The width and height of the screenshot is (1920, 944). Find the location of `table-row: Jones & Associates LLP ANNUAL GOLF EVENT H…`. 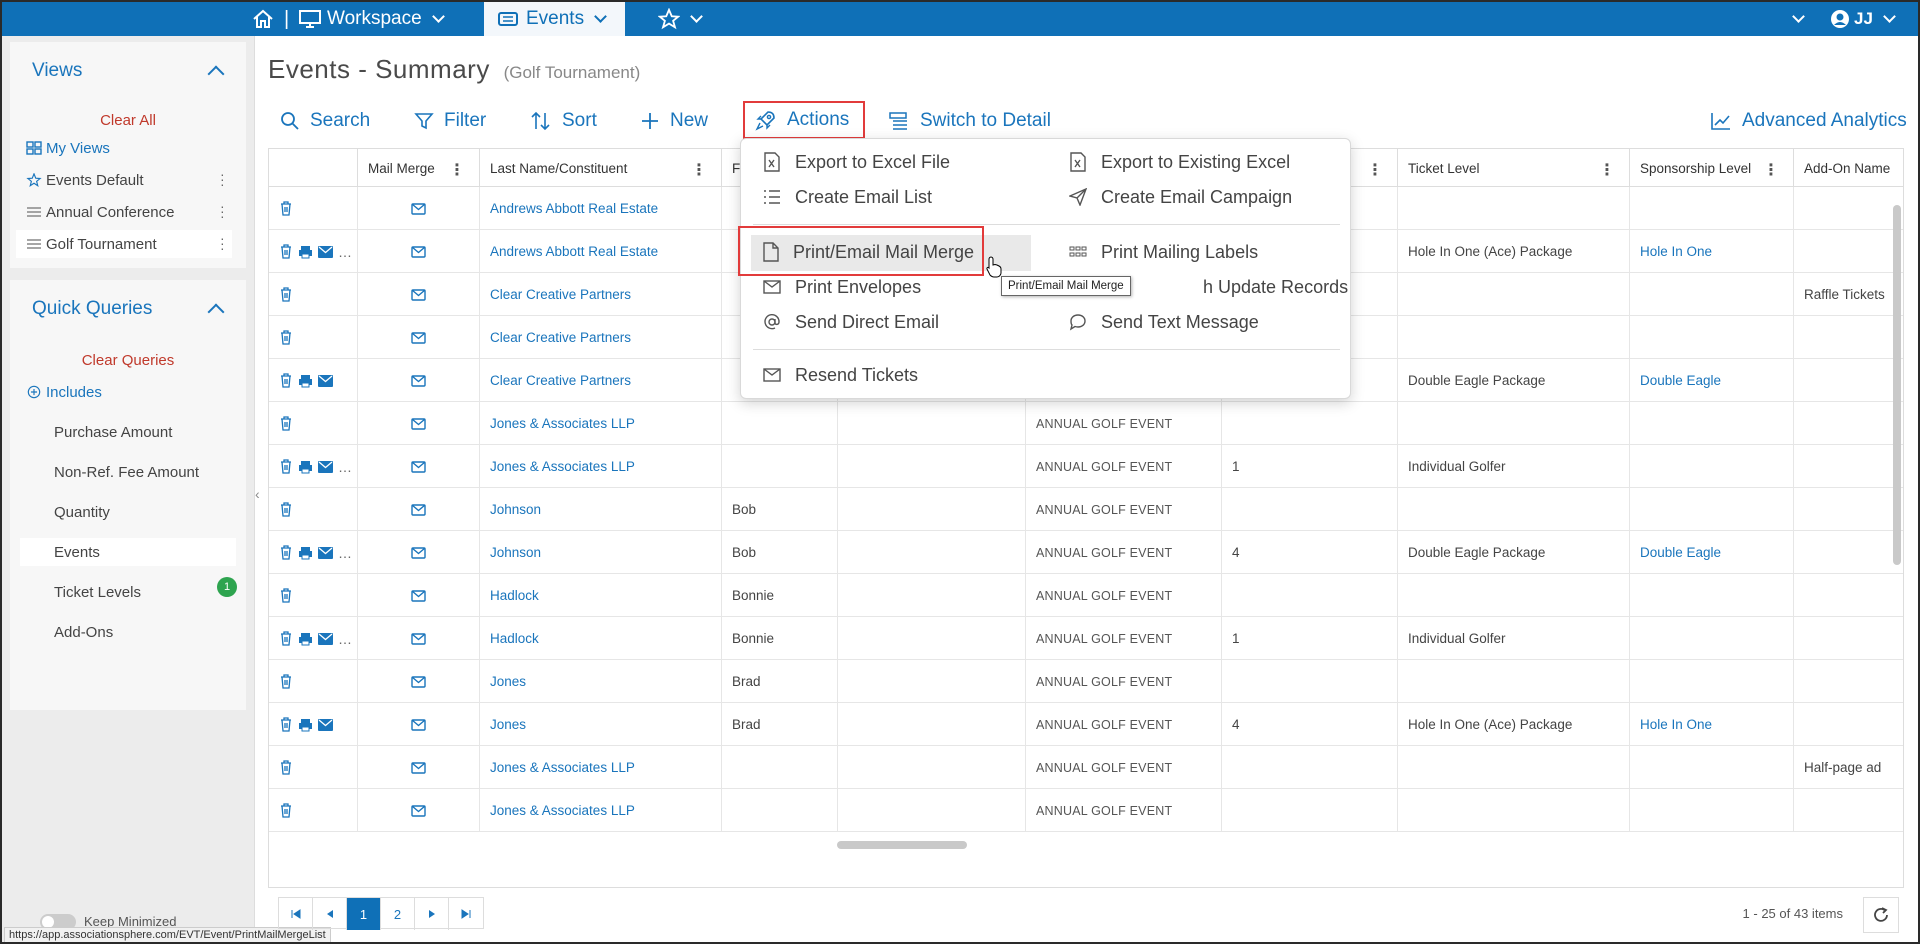

table-row: Jones & Associates LLP ANNUAL GOLF EVENT H… is located at coordinates (1086, 767).